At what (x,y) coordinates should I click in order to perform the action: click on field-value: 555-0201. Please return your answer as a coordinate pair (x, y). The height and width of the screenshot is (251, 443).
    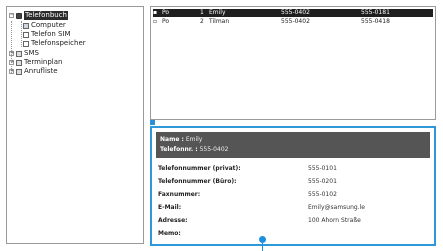
    Looking at the image, I should click on (322, 181).